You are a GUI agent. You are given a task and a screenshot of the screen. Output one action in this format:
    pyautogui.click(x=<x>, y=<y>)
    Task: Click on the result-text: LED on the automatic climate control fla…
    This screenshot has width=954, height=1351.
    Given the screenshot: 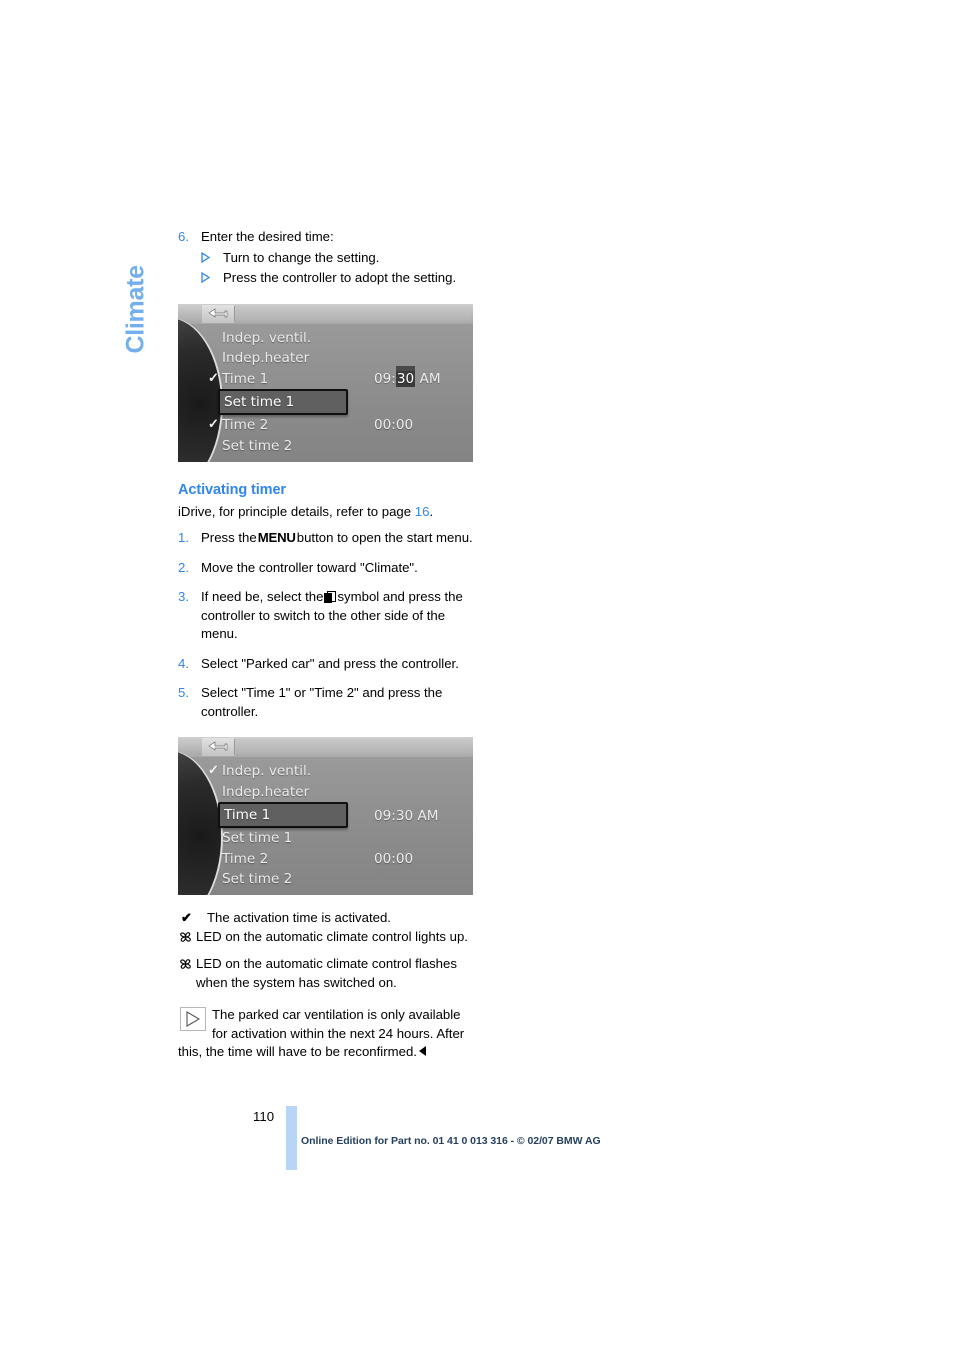 What is the action you would take?
    pyautogui.click(x=326, y=973)
    